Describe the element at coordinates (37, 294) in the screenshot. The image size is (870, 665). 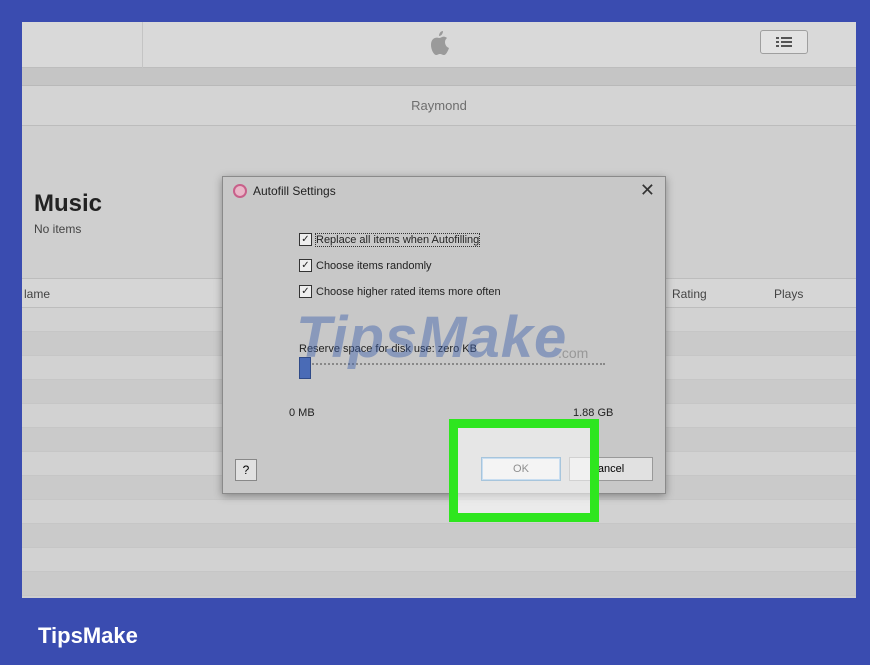
I see `column-name: lame` at that location.